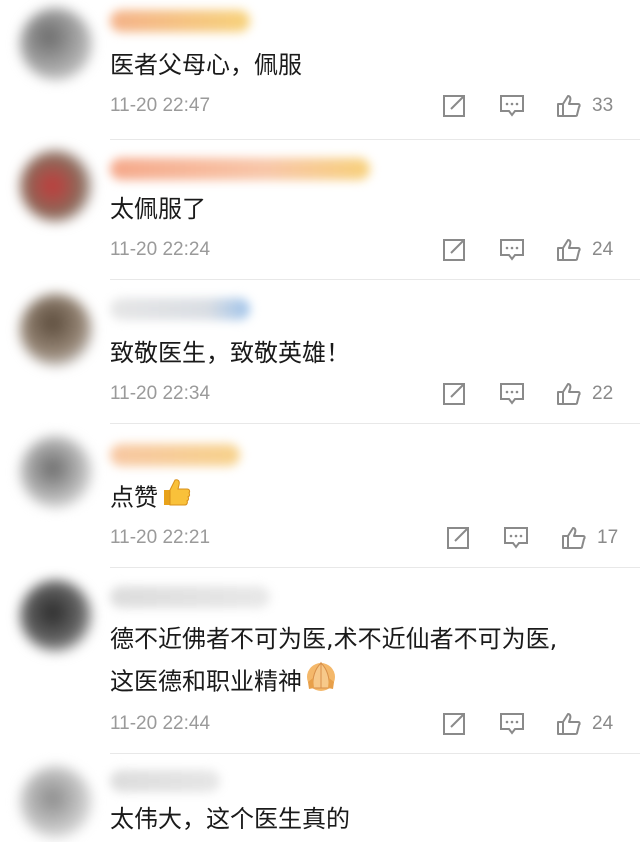 The width and height of the screenshot is (640, 842). I want to click on comment-time: 11-20 22:34, so click(160, 393).